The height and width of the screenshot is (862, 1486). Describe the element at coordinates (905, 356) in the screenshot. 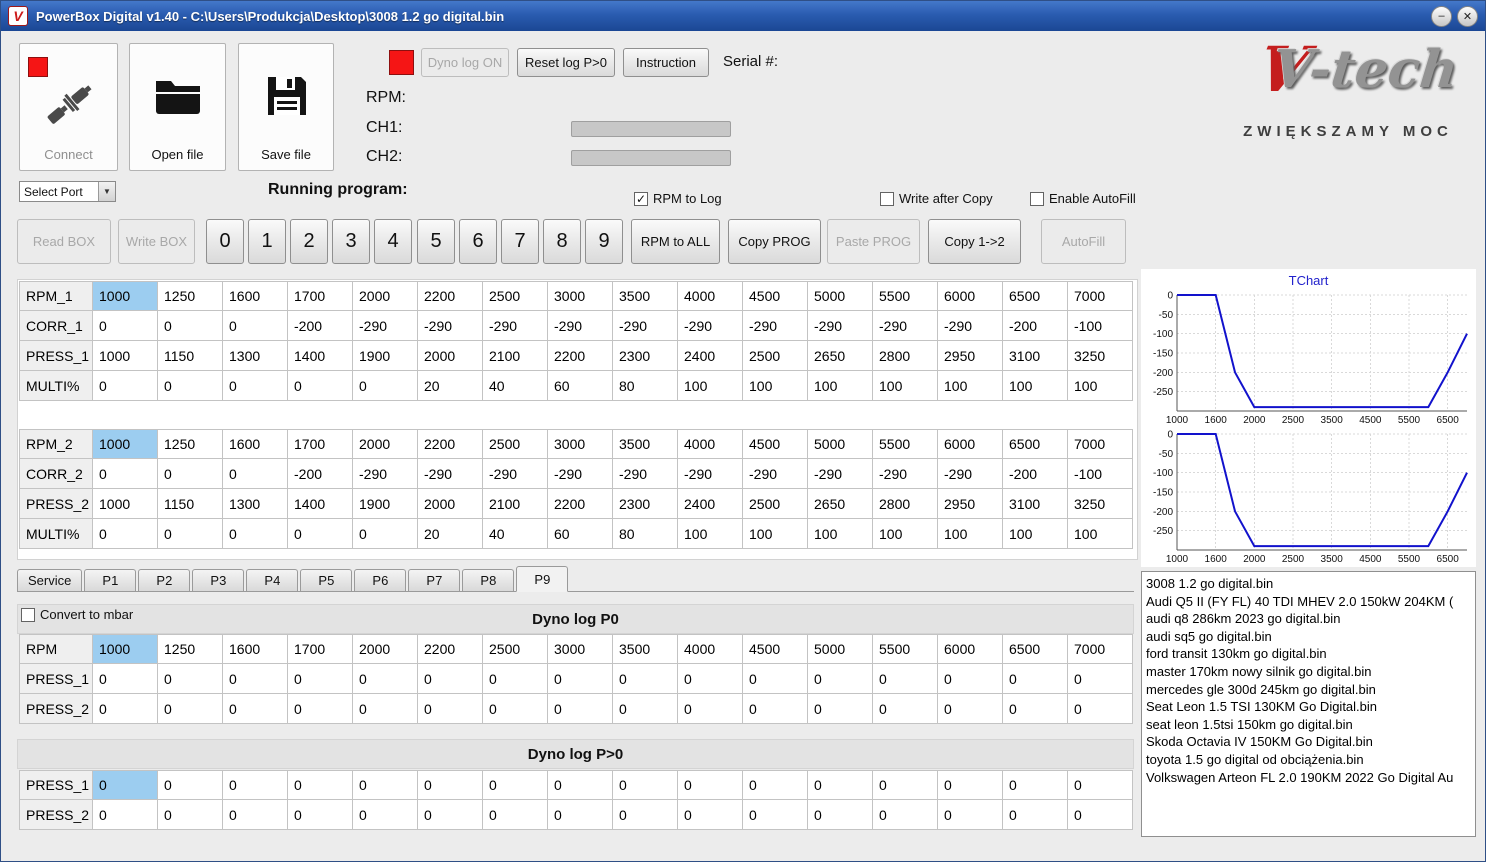

I see `table-cell: 2800` at that location.